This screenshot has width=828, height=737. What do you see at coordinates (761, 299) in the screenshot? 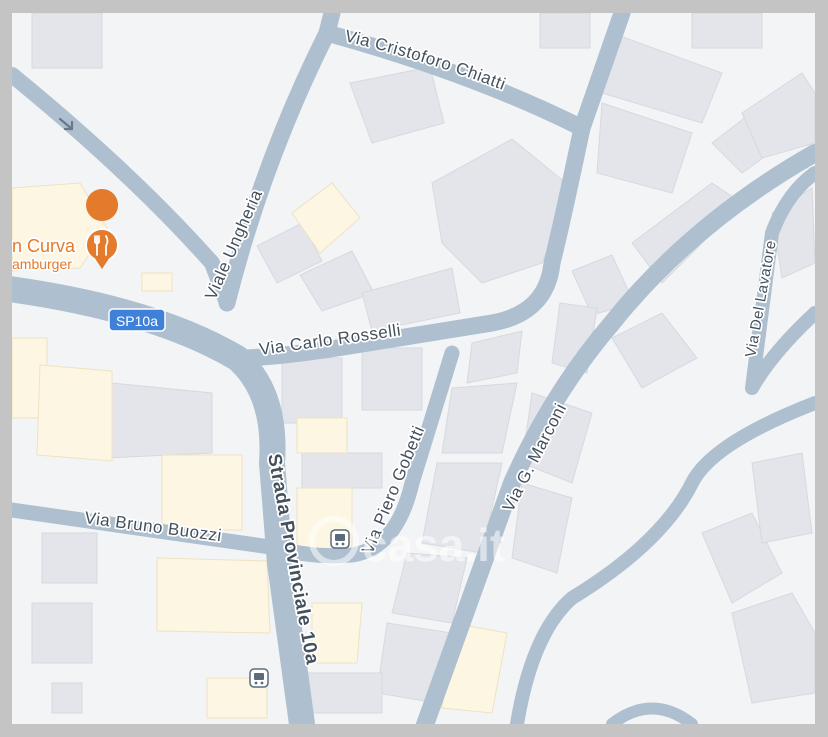
I see `street-label-del-lavatore: Via Del Lavatore` at bounding box center [761, 299].